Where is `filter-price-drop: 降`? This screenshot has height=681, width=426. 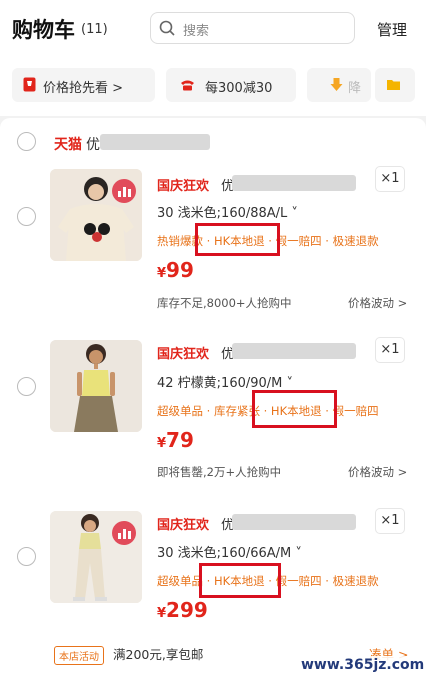
filter-price-drop: 降 is located at coordinates (339, 85).